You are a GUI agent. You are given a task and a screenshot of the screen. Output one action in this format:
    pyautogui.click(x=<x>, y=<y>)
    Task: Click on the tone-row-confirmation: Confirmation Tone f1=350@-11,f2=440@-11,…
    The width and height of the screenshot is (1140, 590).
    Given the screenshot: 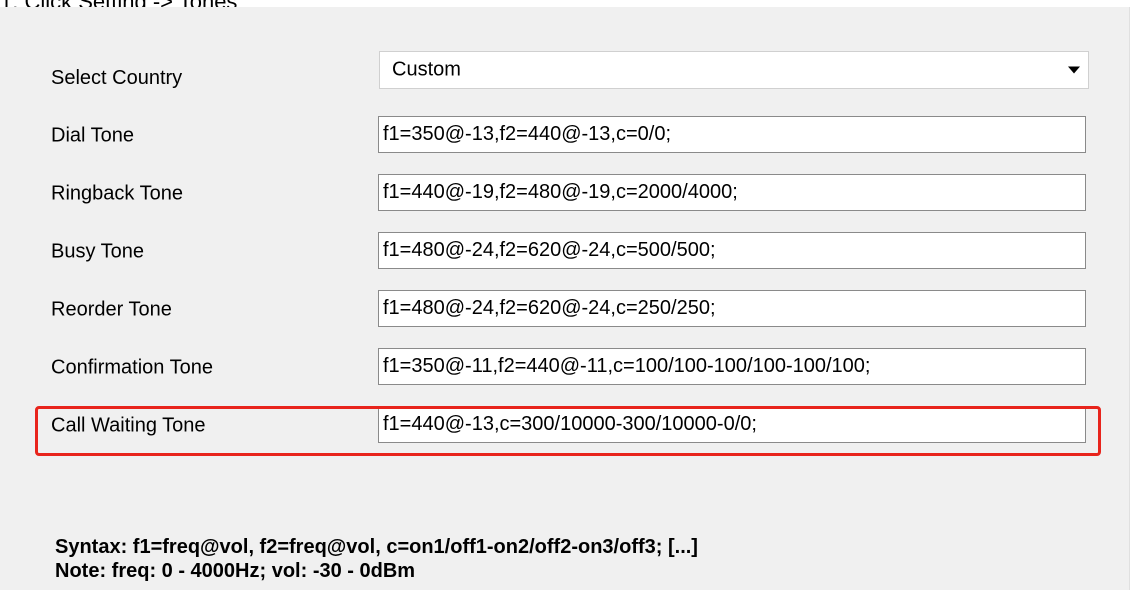 What is the action you would take?
    pyautogui.click(x=570, y=368)
    